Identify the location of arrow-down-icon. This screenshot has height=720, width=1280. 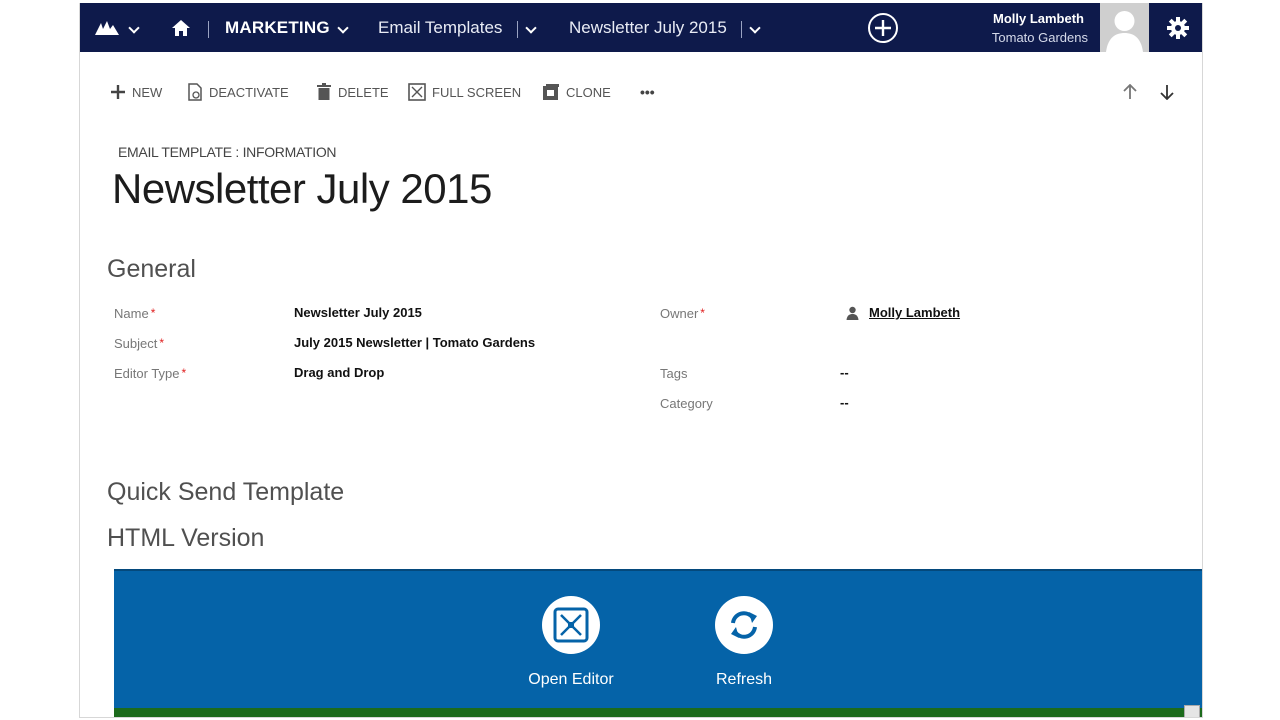
(1167, 92).